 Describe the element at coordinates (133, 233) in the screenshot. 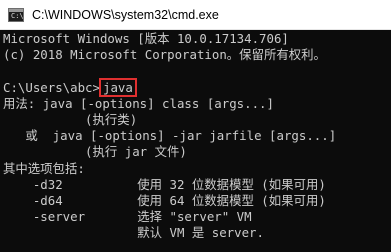

I see `console-line-option-default: 默认 VM 是 server.` at that location.